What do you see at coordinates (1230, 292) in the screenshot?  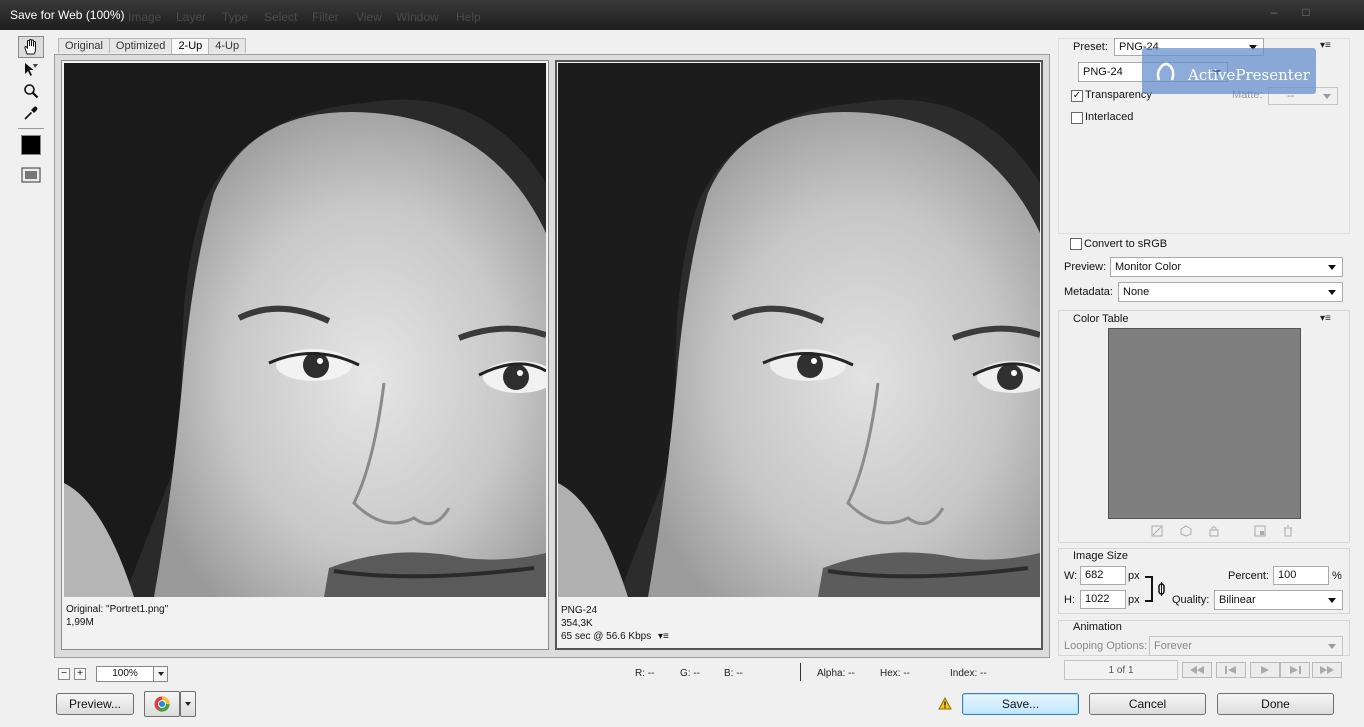 I see `metadata-select: None` at bounding box center [1230, 292].